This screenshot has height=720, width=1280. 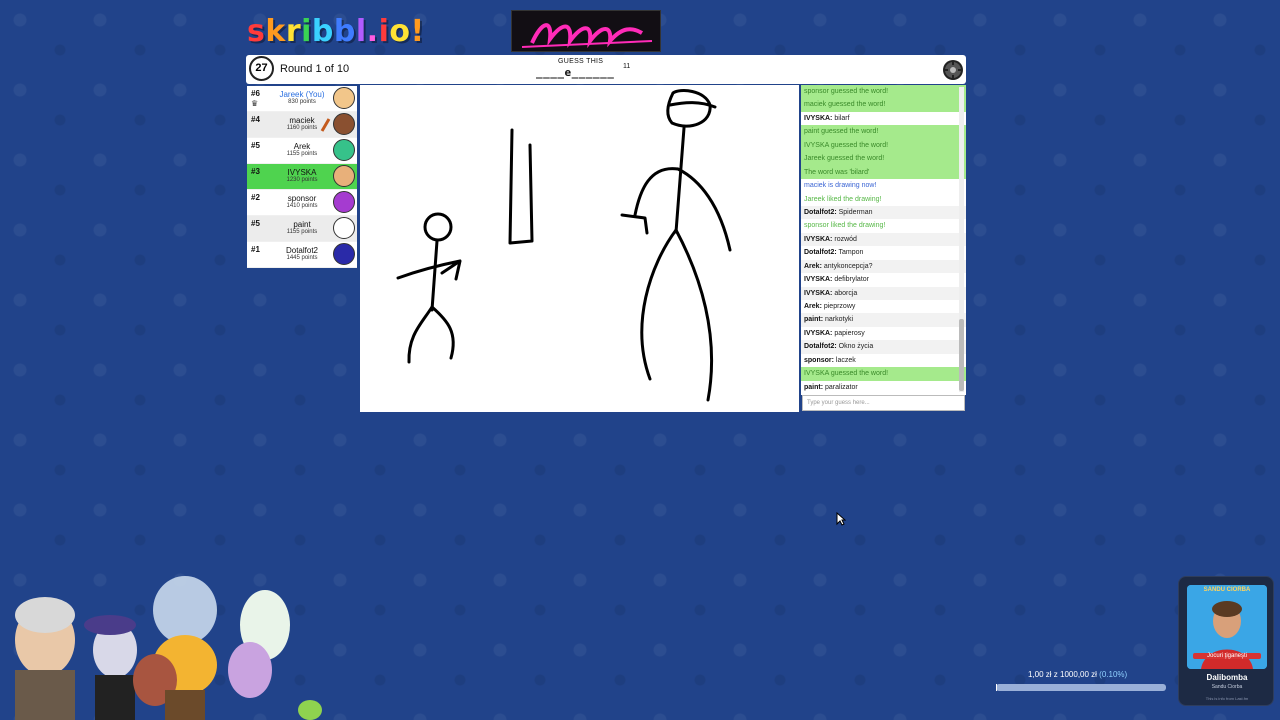 I want to click on chat-message: Dotalfot2: Tampon, so click(x=883, y=252).